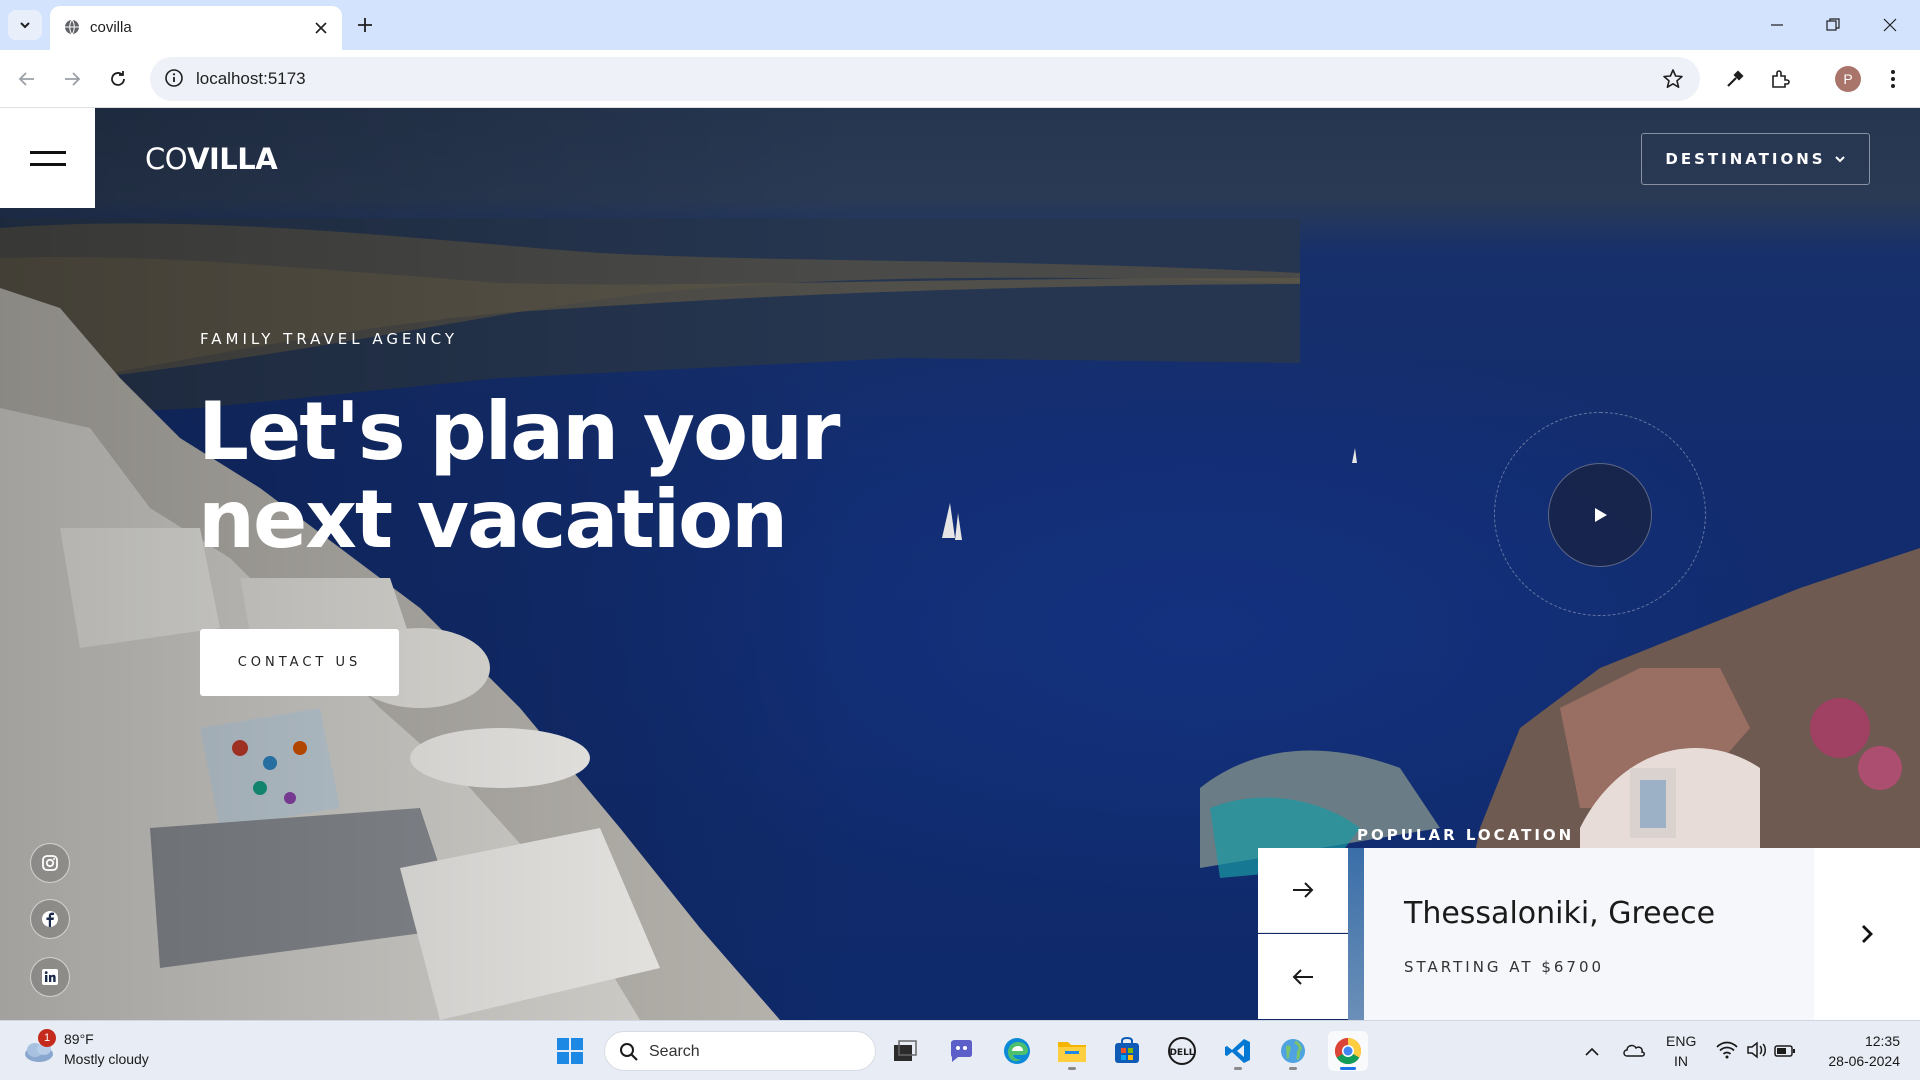 This screenshot has width=1920, height=1080. I want to click on svg-text: DELL, so click(1181, 1053).